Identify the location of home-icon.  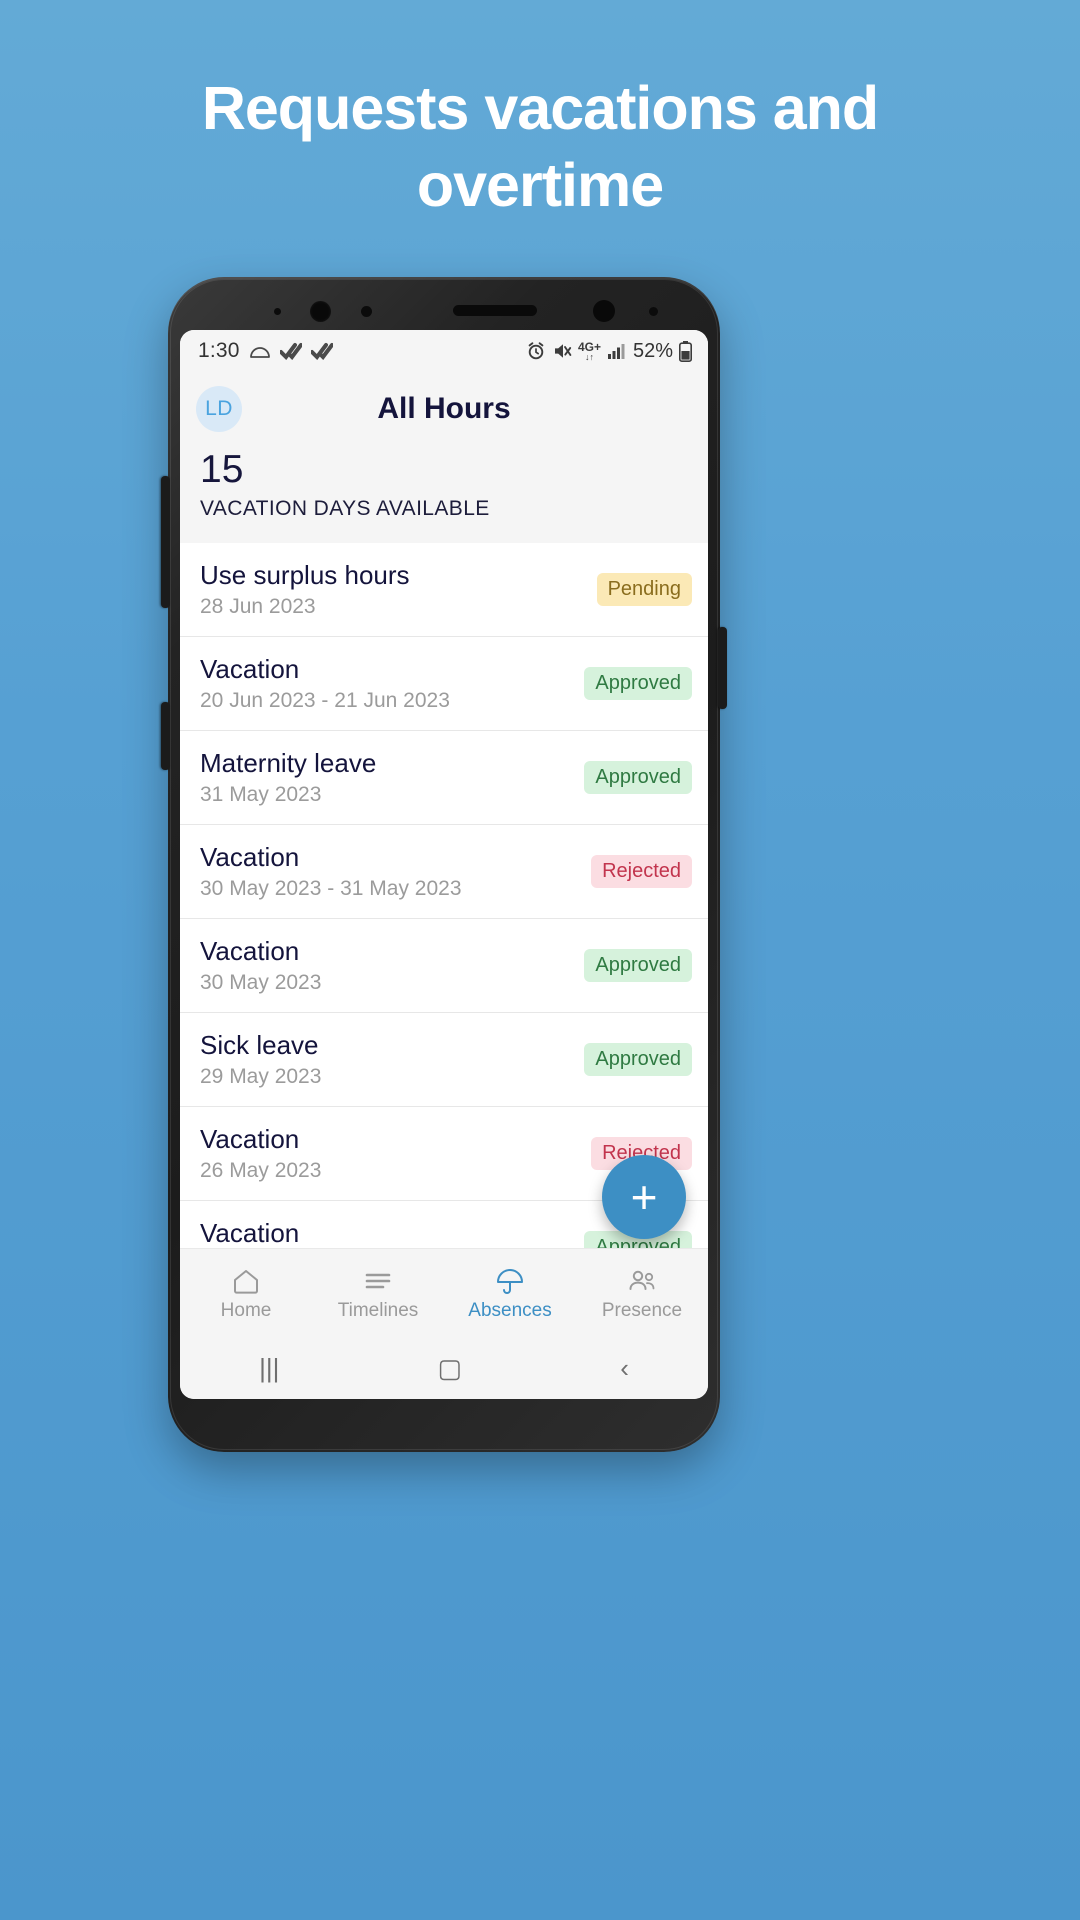
(246, 1280).